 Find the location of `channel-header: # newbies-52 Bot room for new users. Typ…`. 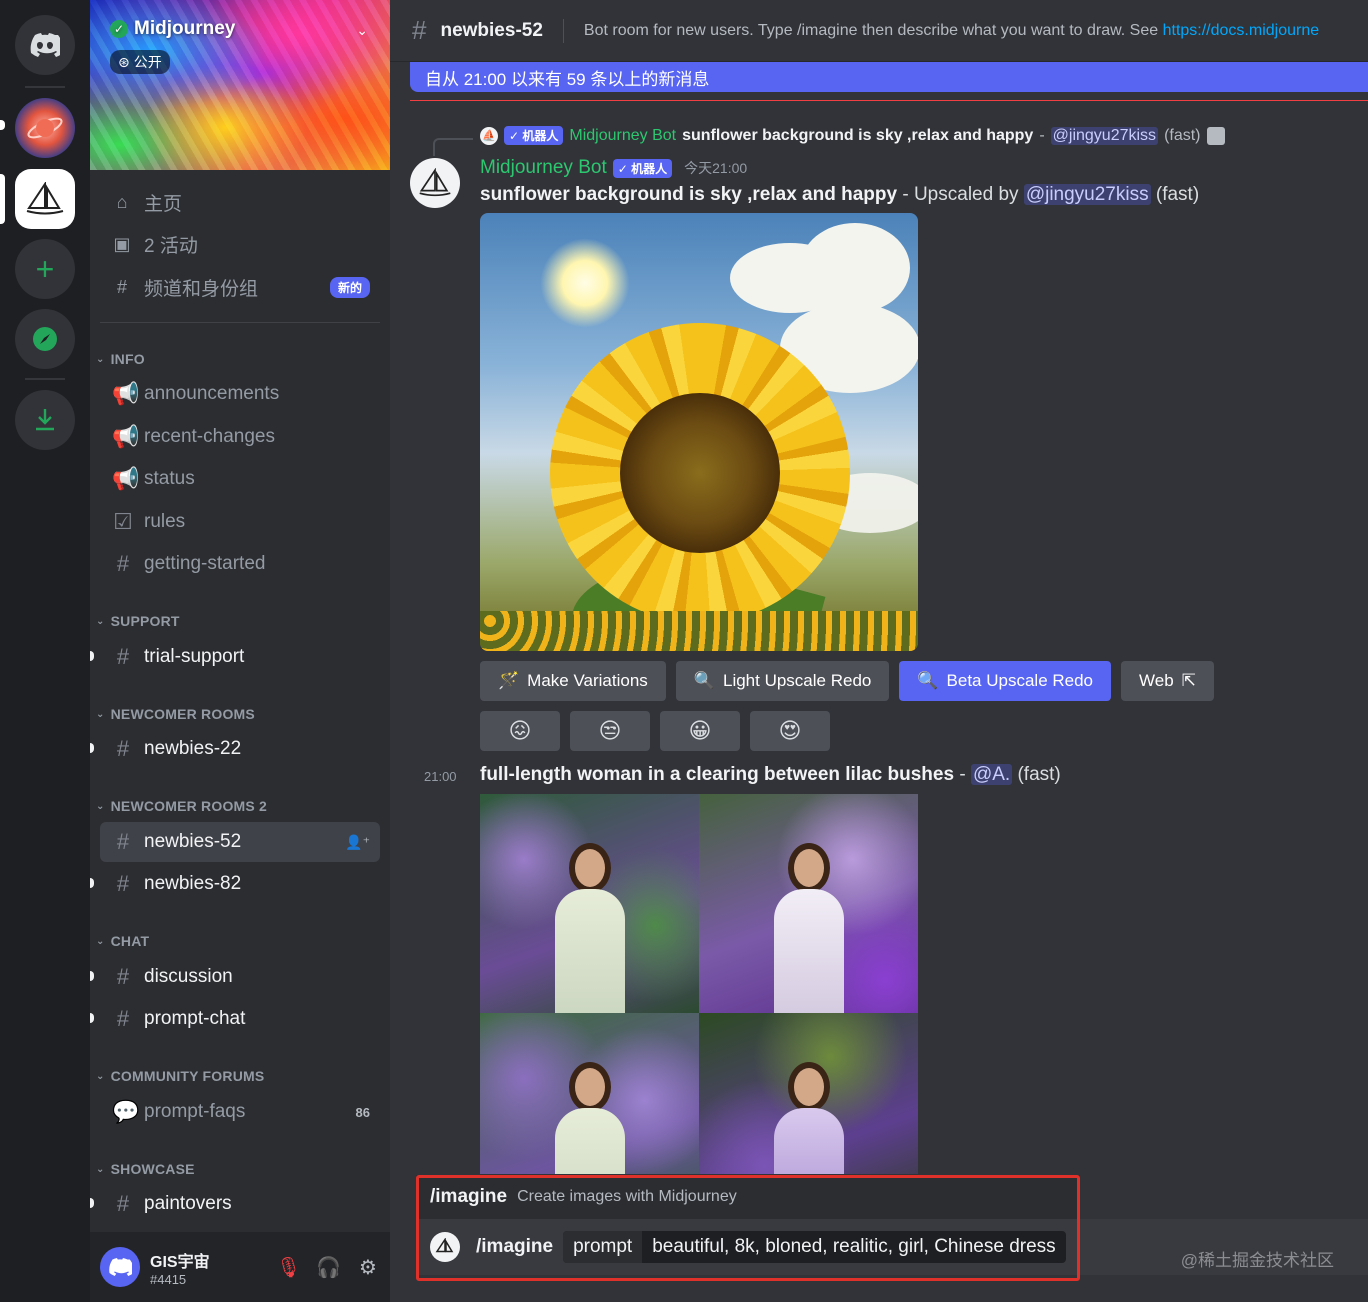

channel-header: # newbies-52 Bot room for new users. Typ… is located at coordinates (879, 31).